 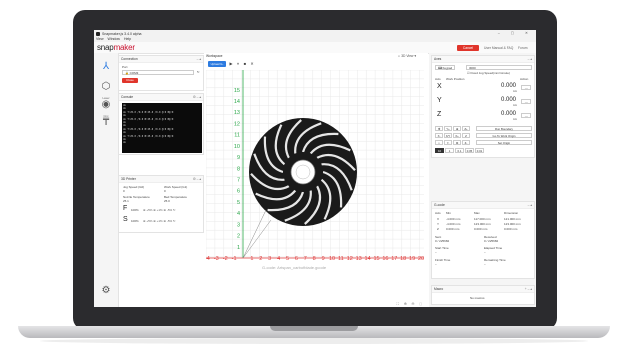 I want to click on stop-icon: ■, so click(x=245, y=64).